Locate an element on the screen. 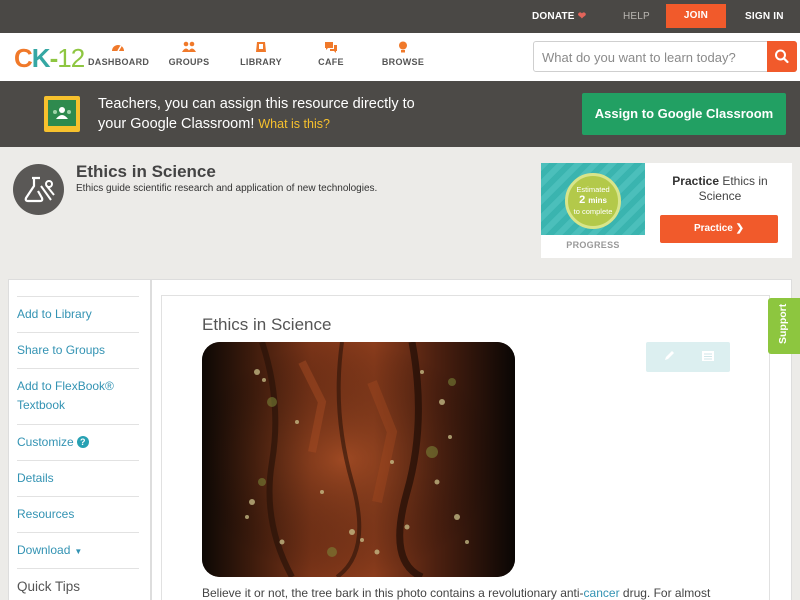  search-icon is located at coordinates (782, 56).